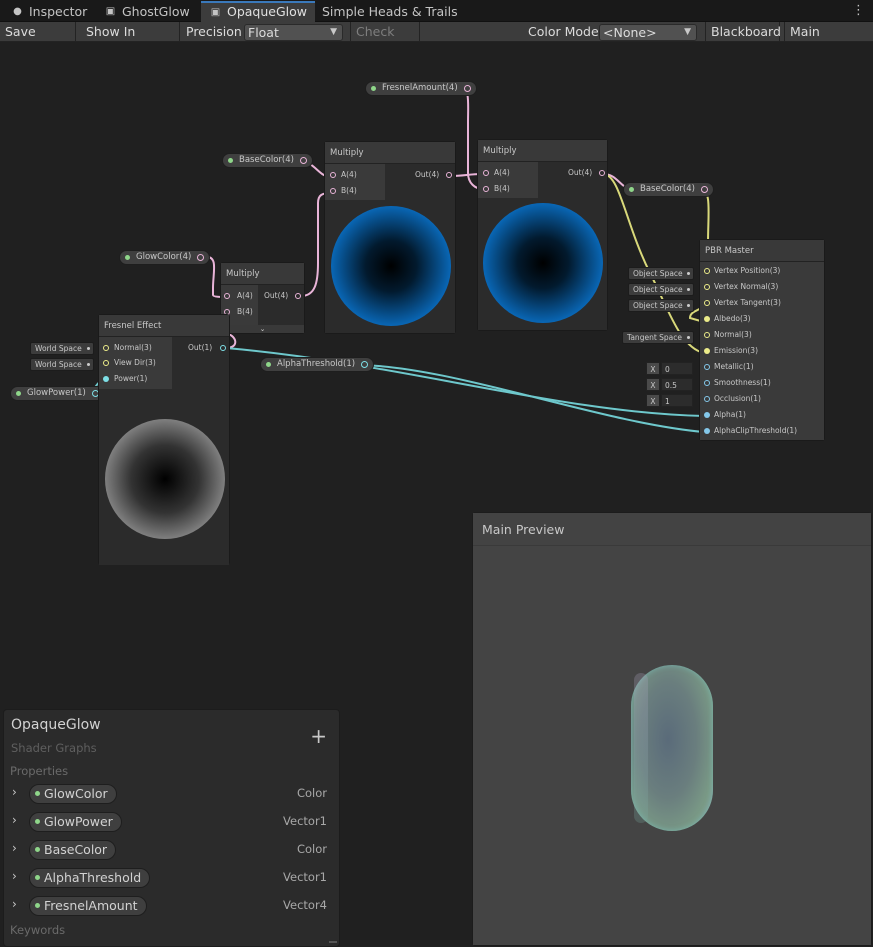 The width and height of the screenshot is (873, 947). I want to click on property-row: › BaseColor Color, so click(171, 850).